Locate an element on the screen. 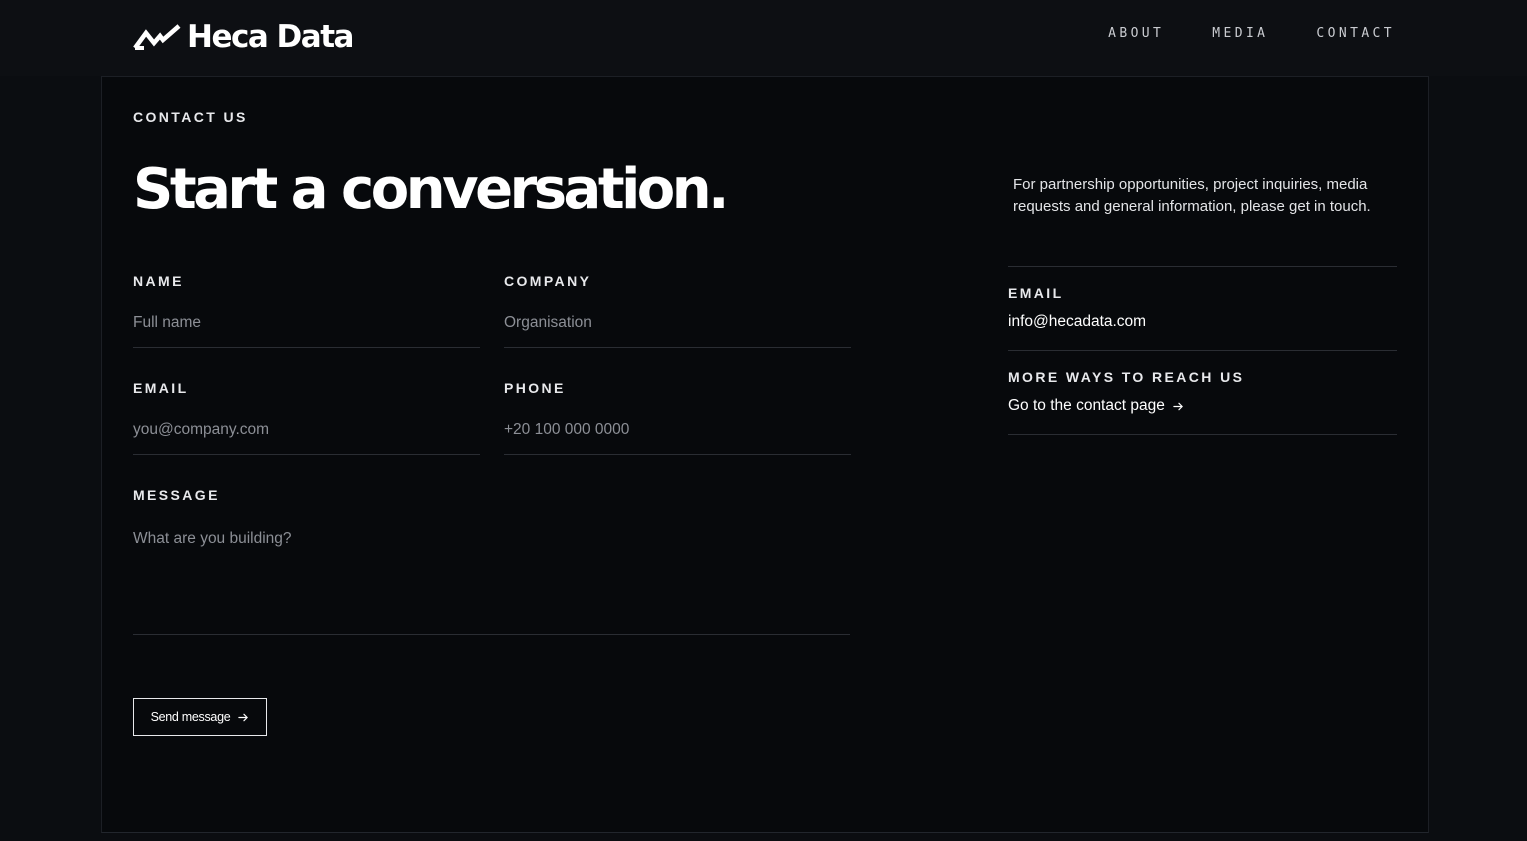 This screenshot has width=1527, height=841. company-input is located at coordinates (677, 323).